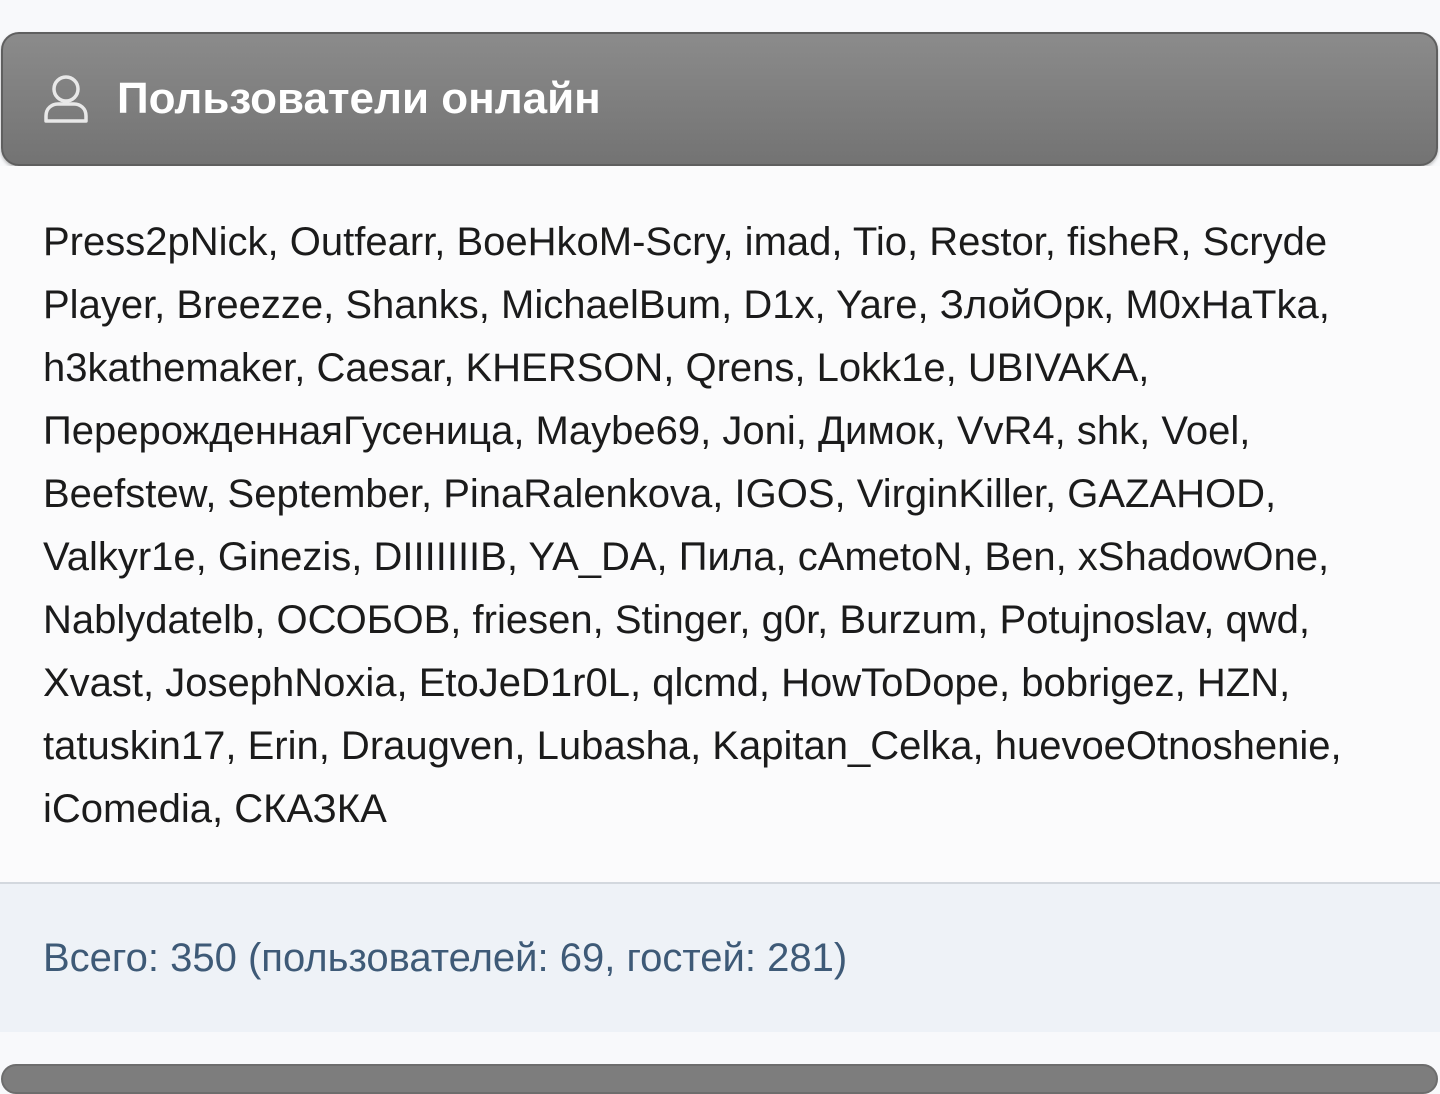 Image resolution: width=1440 pixels, height=1094 pixels. What do you see at coordinates (719, 99) in the screenshot?
I see `online-users-panel-header: Пользователи онлайн` at bounding box center [719, 99].